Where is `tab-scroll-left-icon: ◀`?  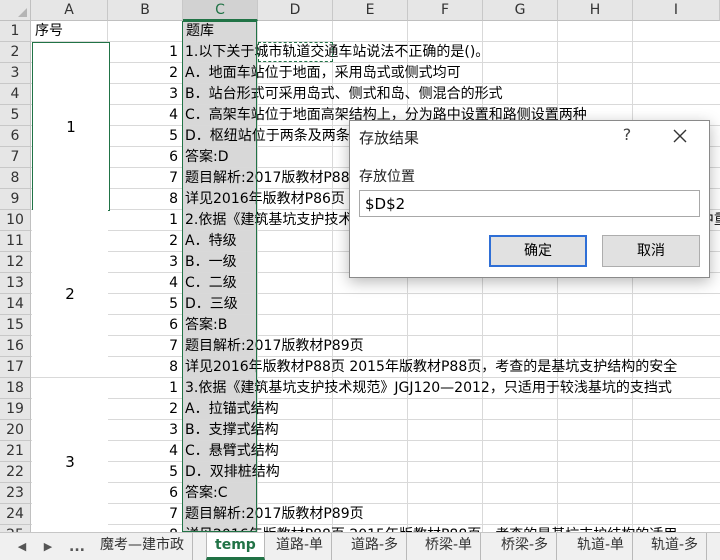 tab-scroll-left-icon: ◀ is located at coordinates (22, 547).